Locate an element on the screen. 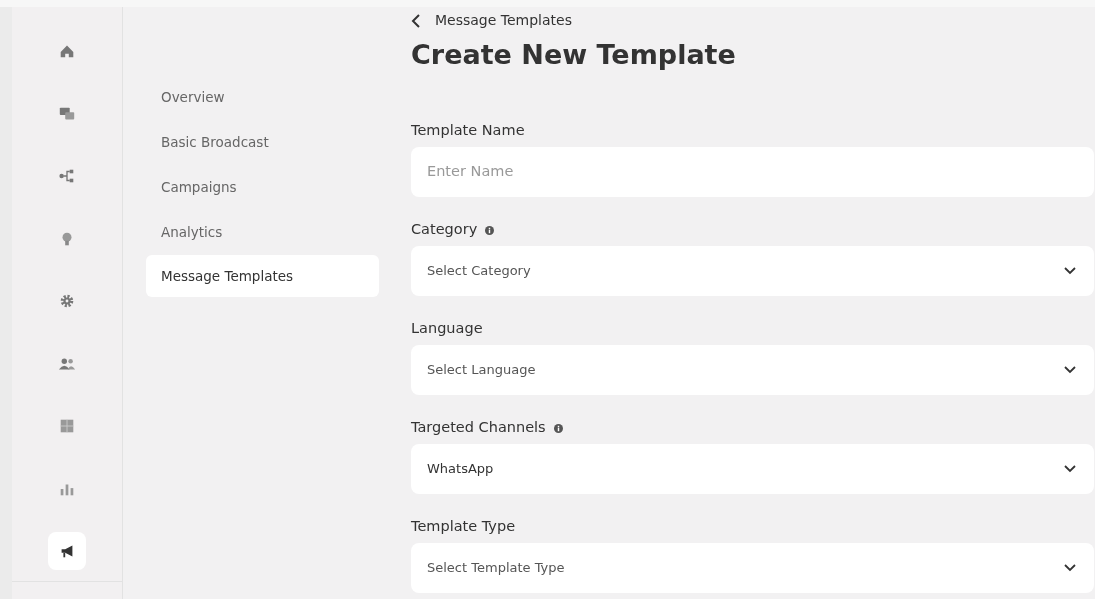 Image resolution: width=1095 pixels, height=599 pixels. page-title: Create New Template is located at coordinates (574, 55).